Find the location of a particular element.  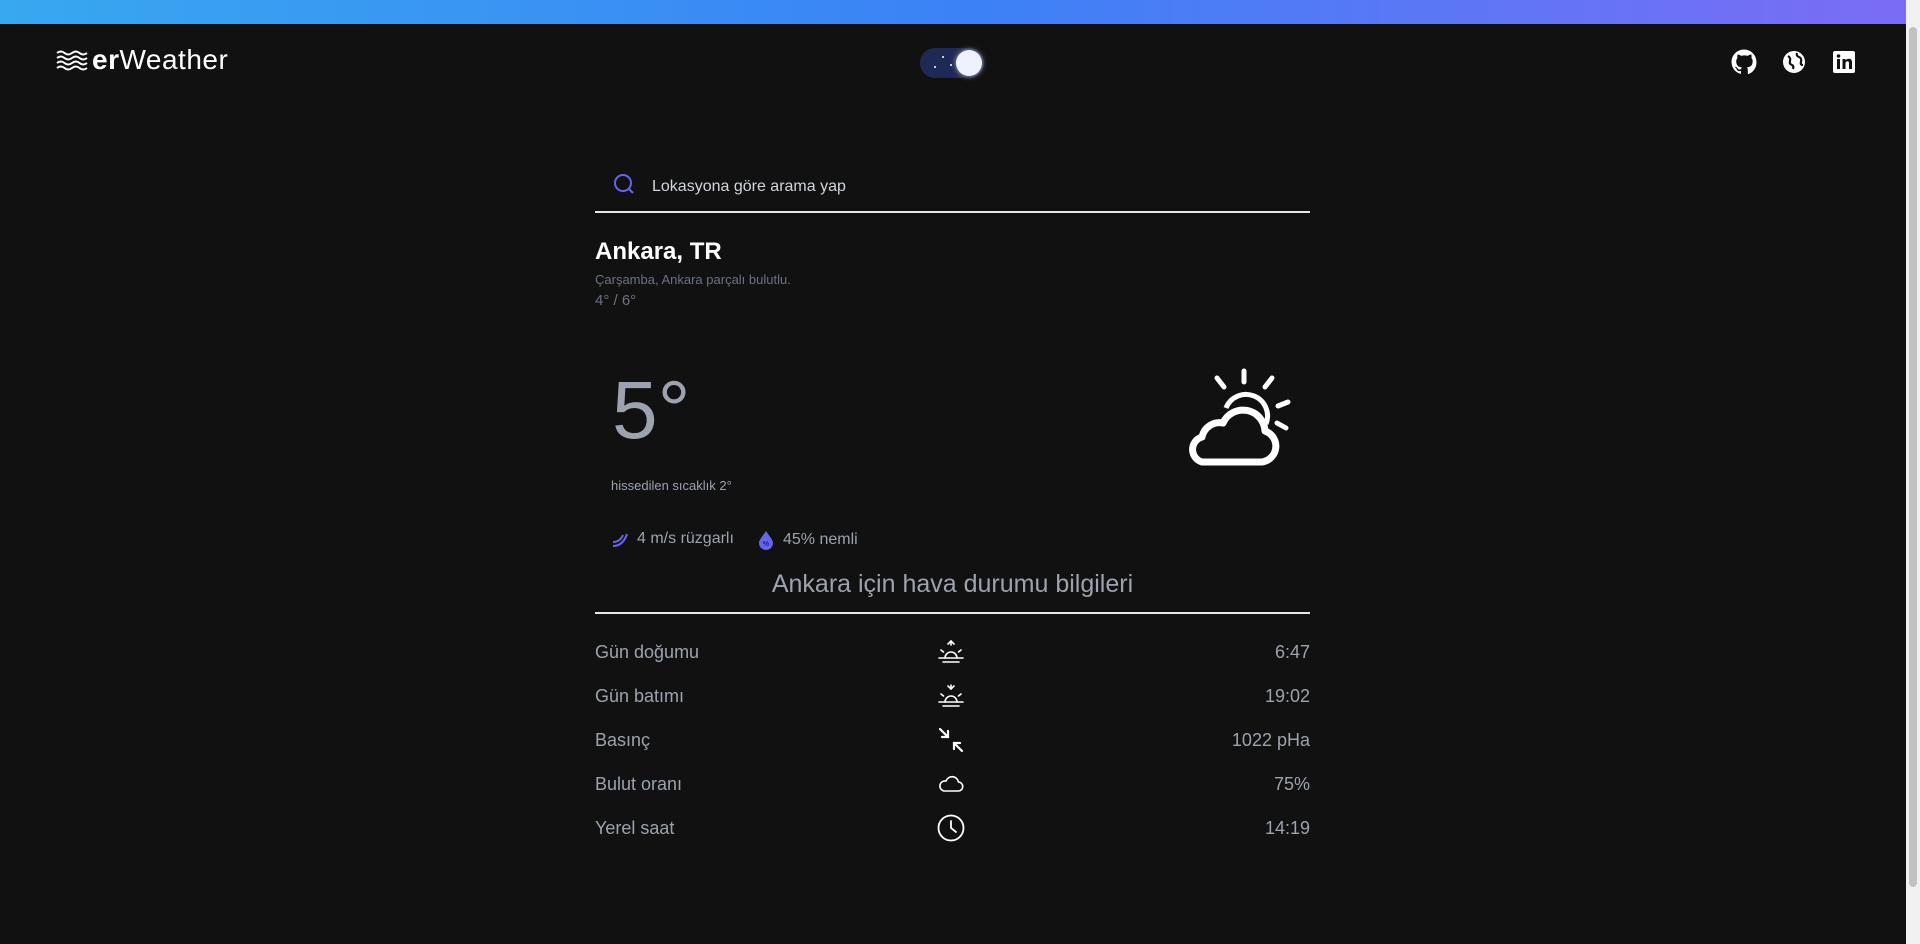

detail-row-sunrise: Gün doğumu 6:47 is located at coordinates (952, 652).